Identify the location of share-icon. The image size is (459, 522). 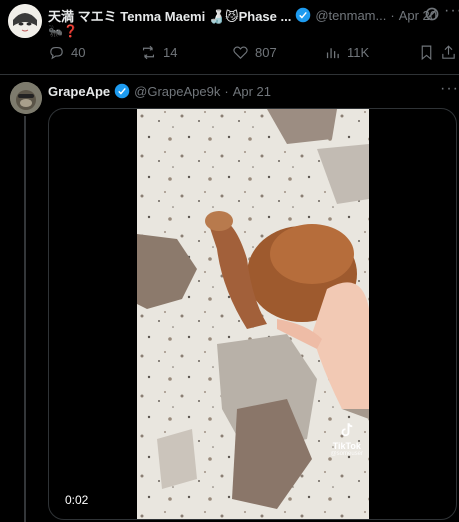
(448, 52).